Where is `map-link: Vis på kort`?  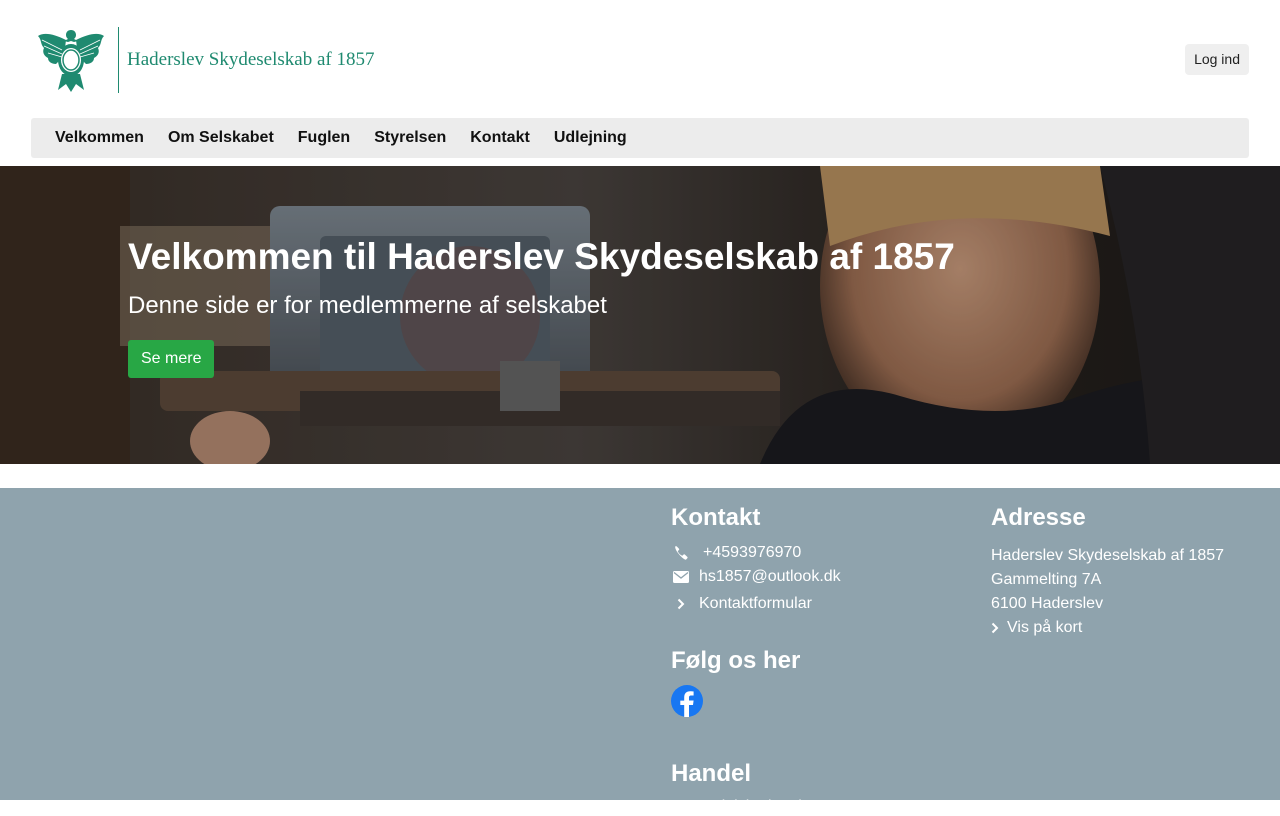 map-link: Vis på kort is located at coordinates (1044, 628).